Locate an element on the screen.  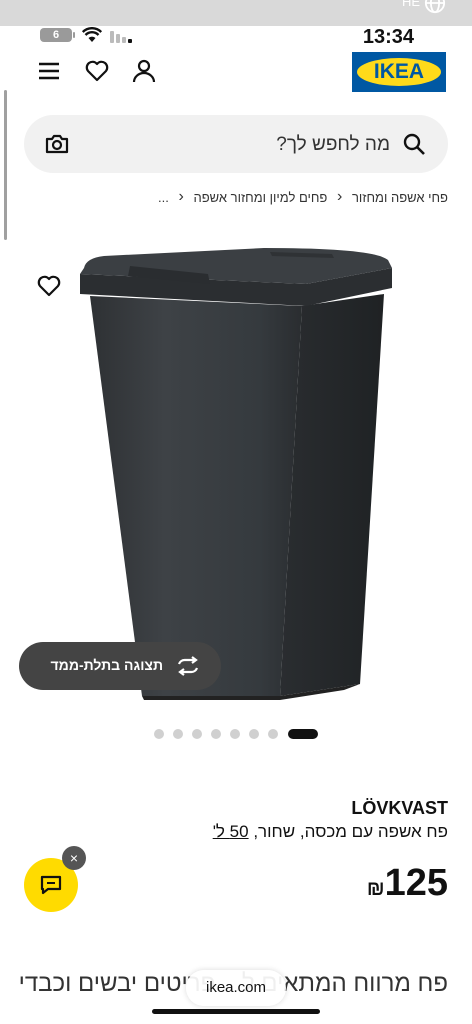
view-3d-label: תצוגה בתלת-ממד is located at coordinates (107, 665).